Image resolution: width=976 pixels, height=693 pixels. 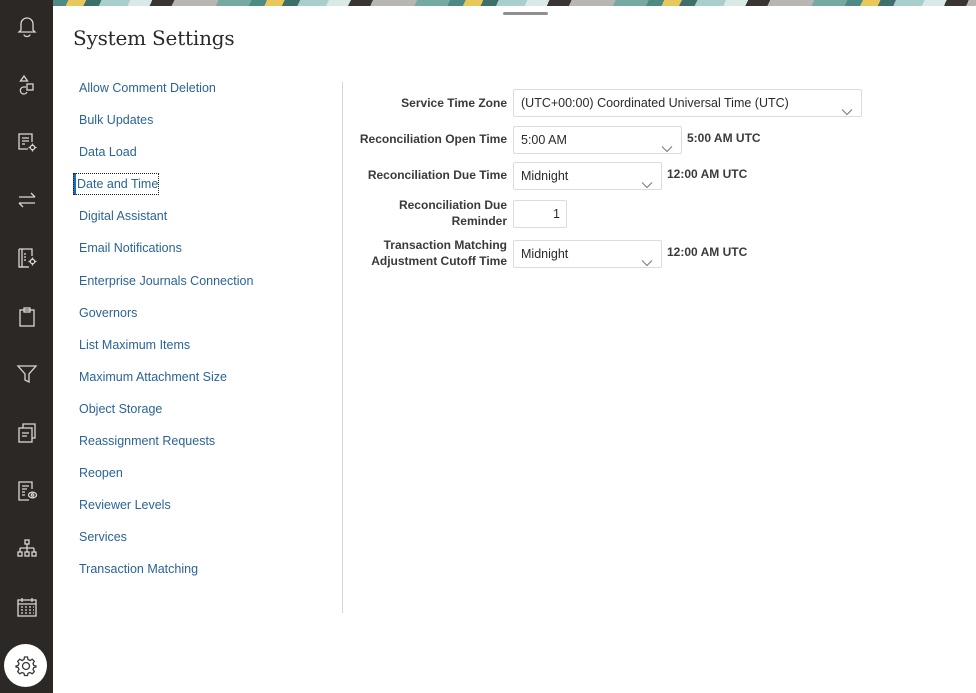 I want to click on nav-notifications, so click(x=26, y=26).